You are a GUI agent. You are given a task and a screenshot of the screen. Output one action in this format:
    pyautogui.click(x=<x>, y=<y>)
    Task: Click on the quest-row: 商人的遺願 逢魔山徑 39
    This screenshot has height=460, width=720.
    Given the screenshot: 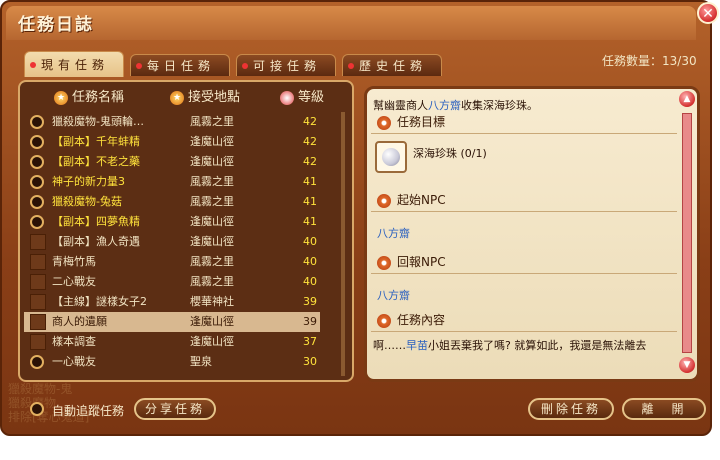 What is the action you would take?
    pyautogui.click(x=172, y=322)
    